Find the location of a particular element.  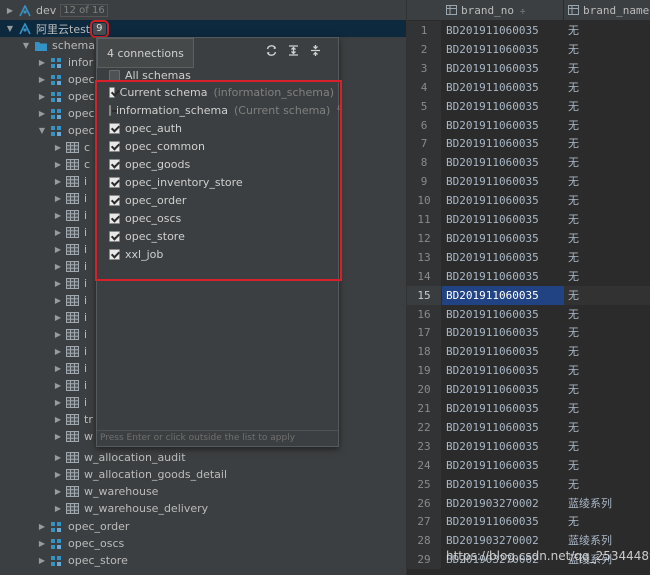

row-number: 18 is located at coordinates (424, 352).